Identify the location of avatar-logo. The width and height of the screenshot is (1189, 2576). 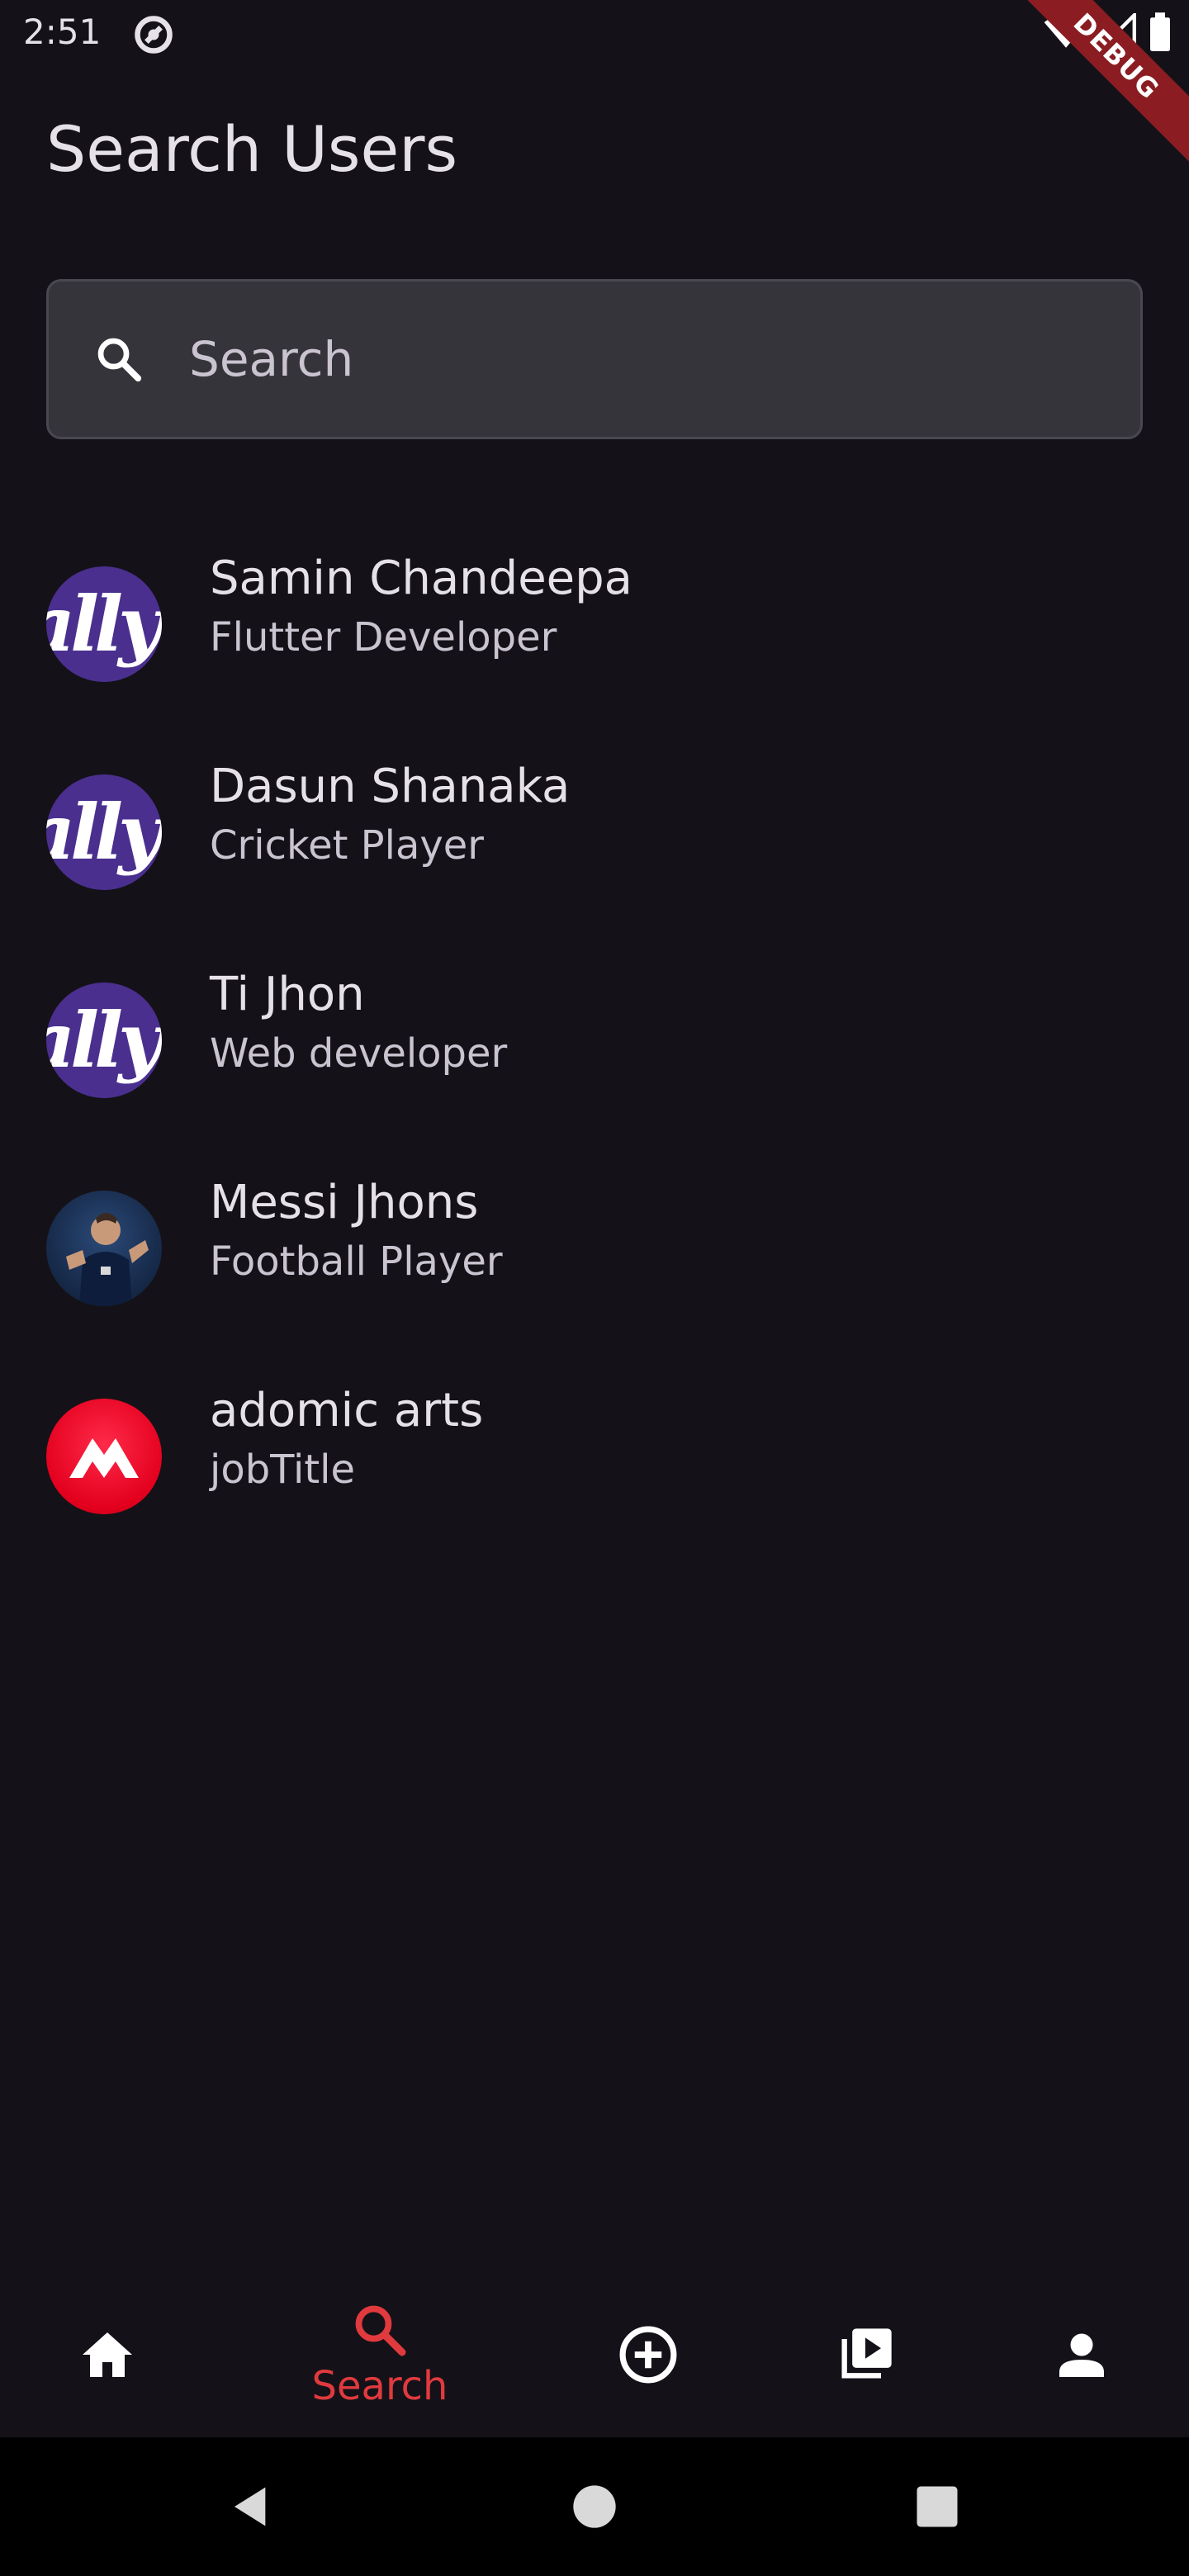
(104, 1456).